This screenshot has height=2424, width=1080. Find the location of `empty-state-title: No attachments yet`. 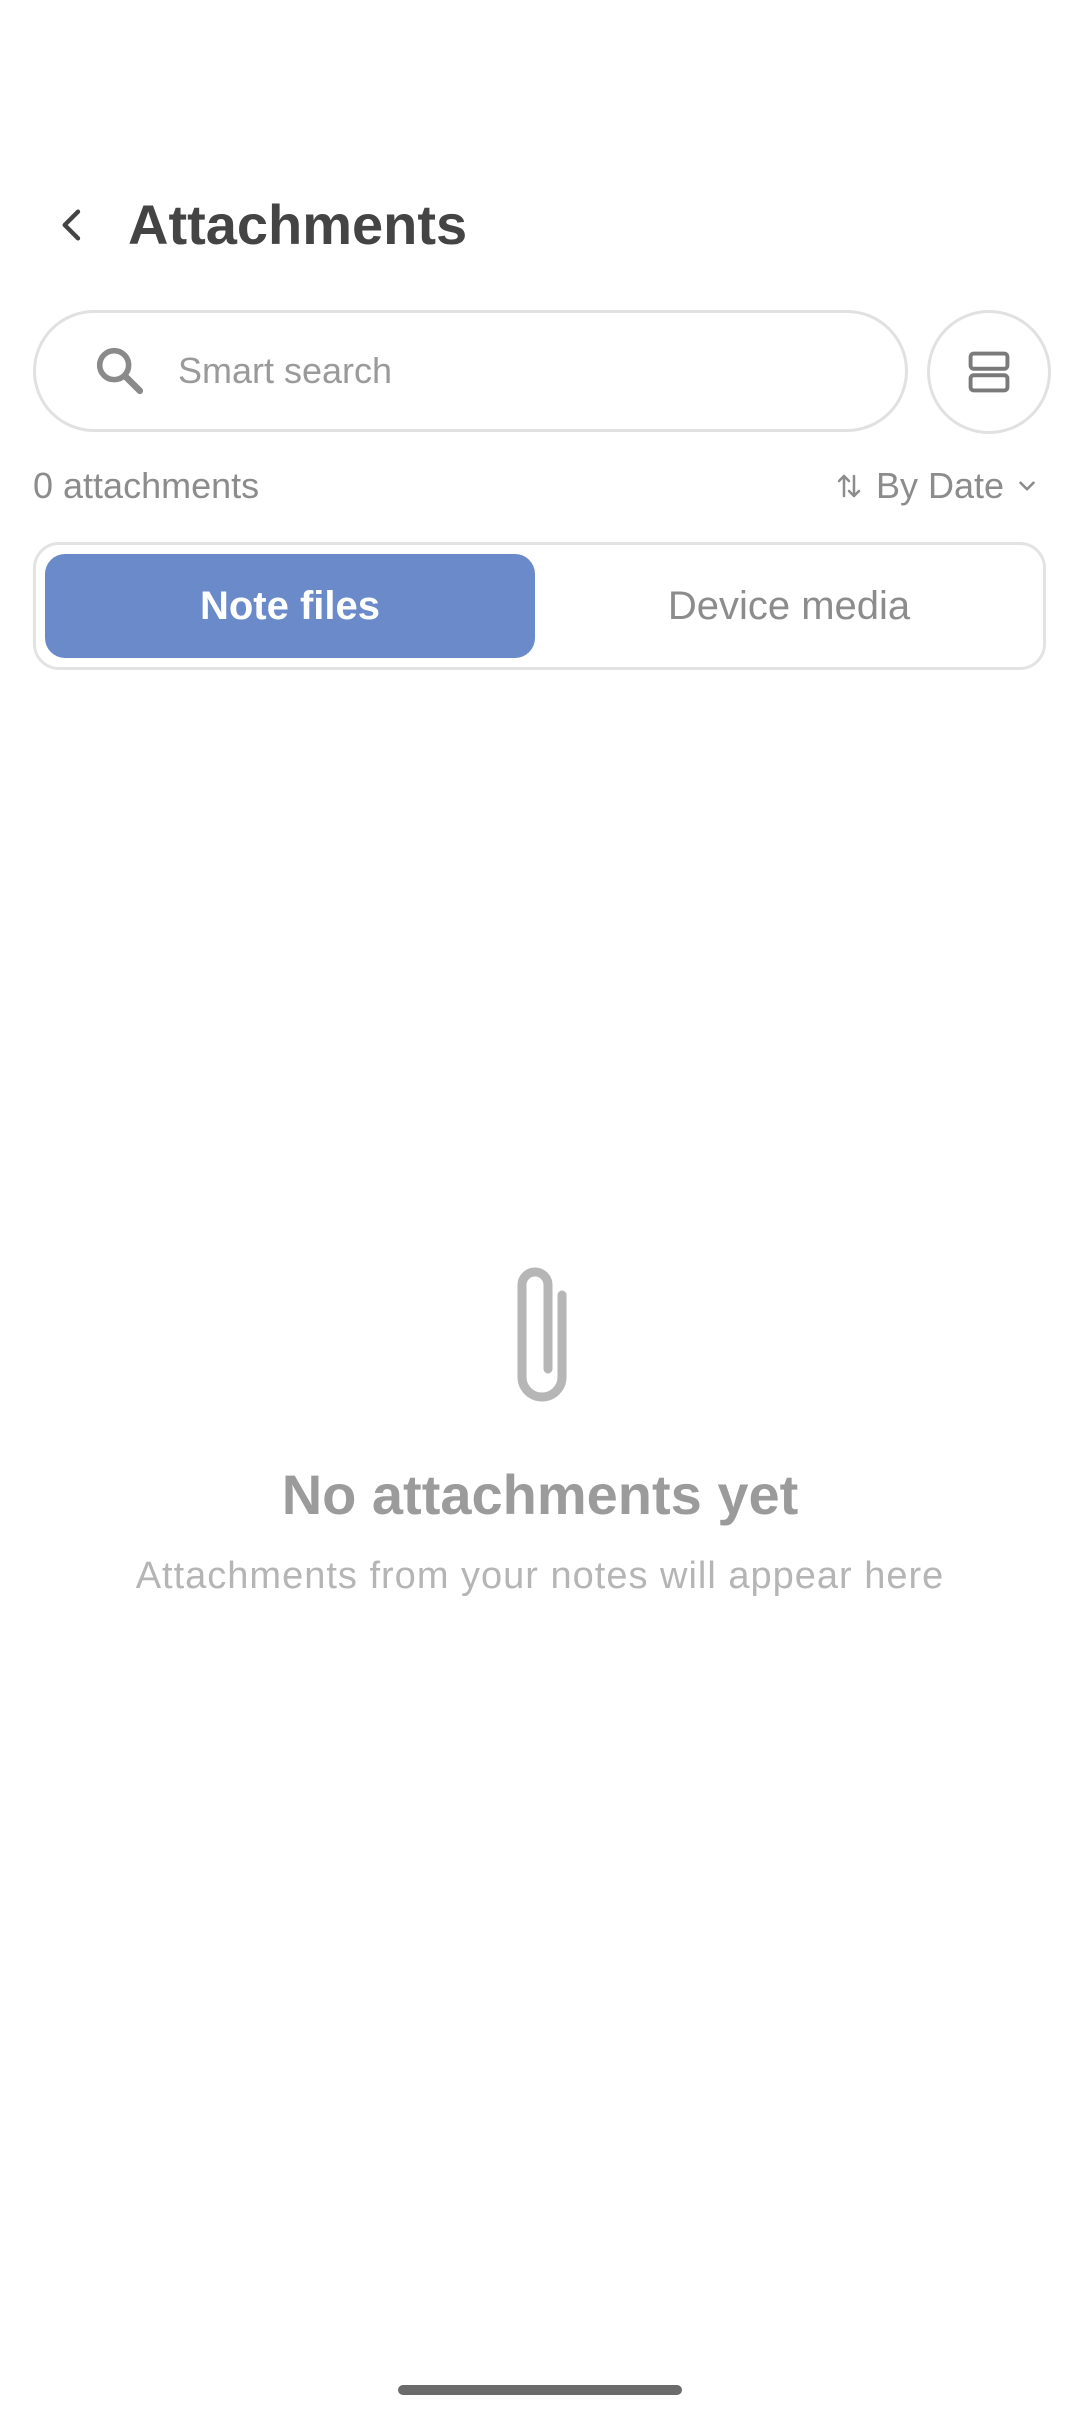

empty-state-title: No attachments yet is located at coordinates (540, 1494).